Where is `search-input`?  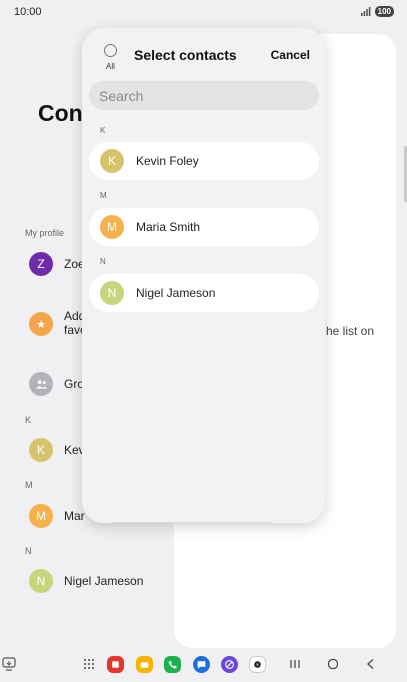
search-input is located at coordinates (204, 95).